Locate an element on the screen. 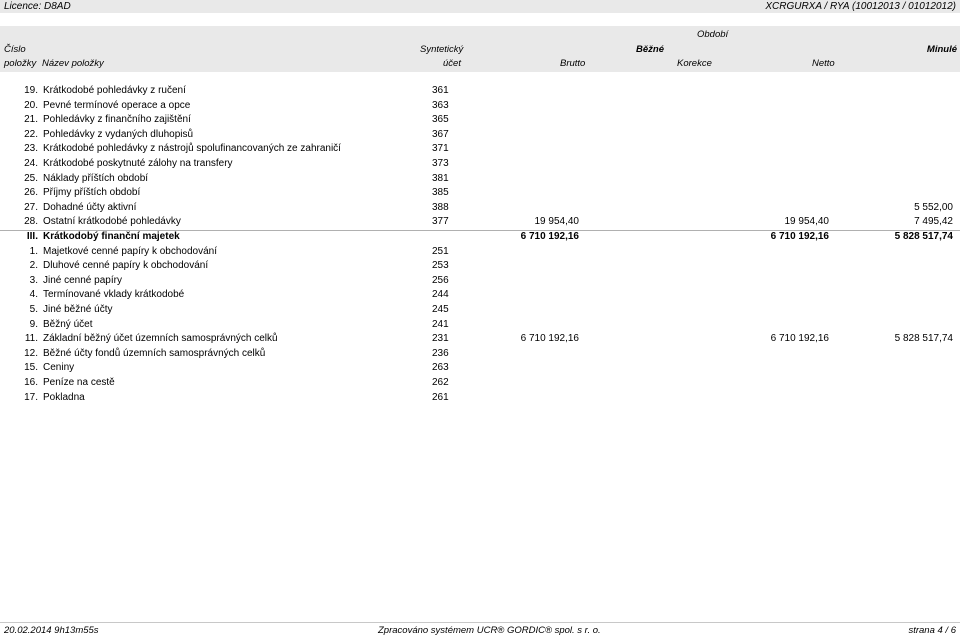 Image resolution: width=960 pixels, height=637 pixels. table-row: 5. Jiné běžné účty 245 is located at coordinates (480, 311).